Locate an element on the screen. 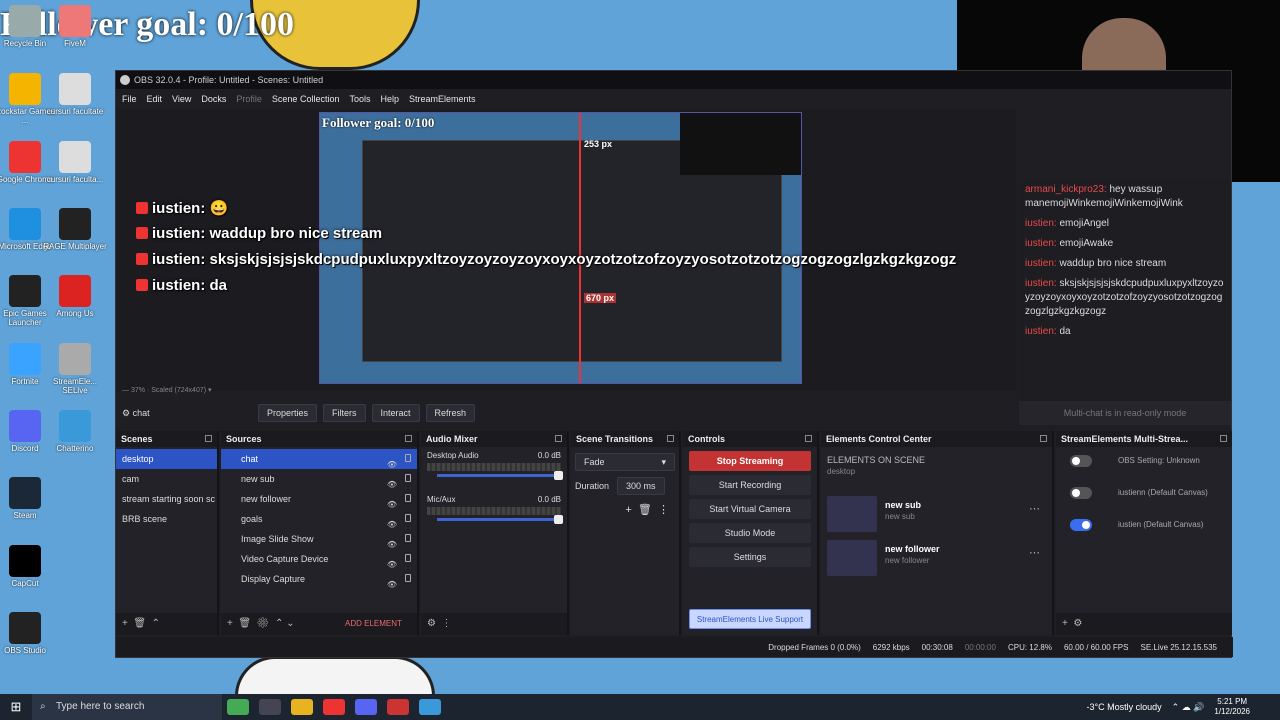 The image size is (1280, 720). properties-button: Properties is located at coordinates (288, 413).